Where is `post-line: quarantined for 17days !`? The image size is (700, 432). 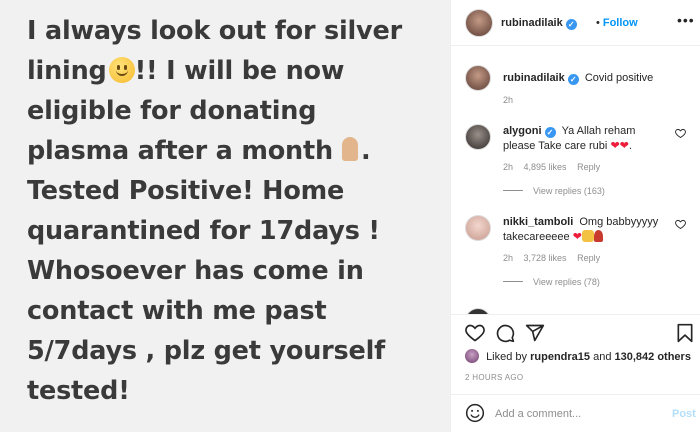
post-line: quarantined for 17days ! is located at coordinates (203, 231).